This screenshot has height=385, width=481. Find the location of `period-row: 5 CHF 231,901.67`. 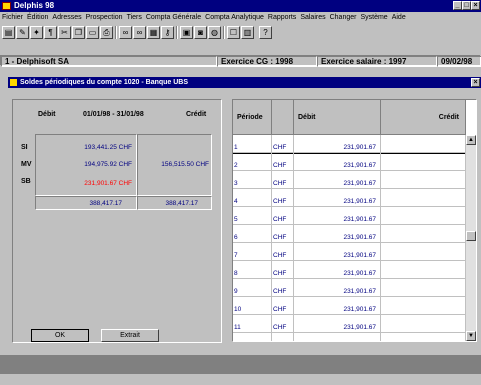

period-row: 5 CHF 231,901.67 is located at coordinates (349, 216).